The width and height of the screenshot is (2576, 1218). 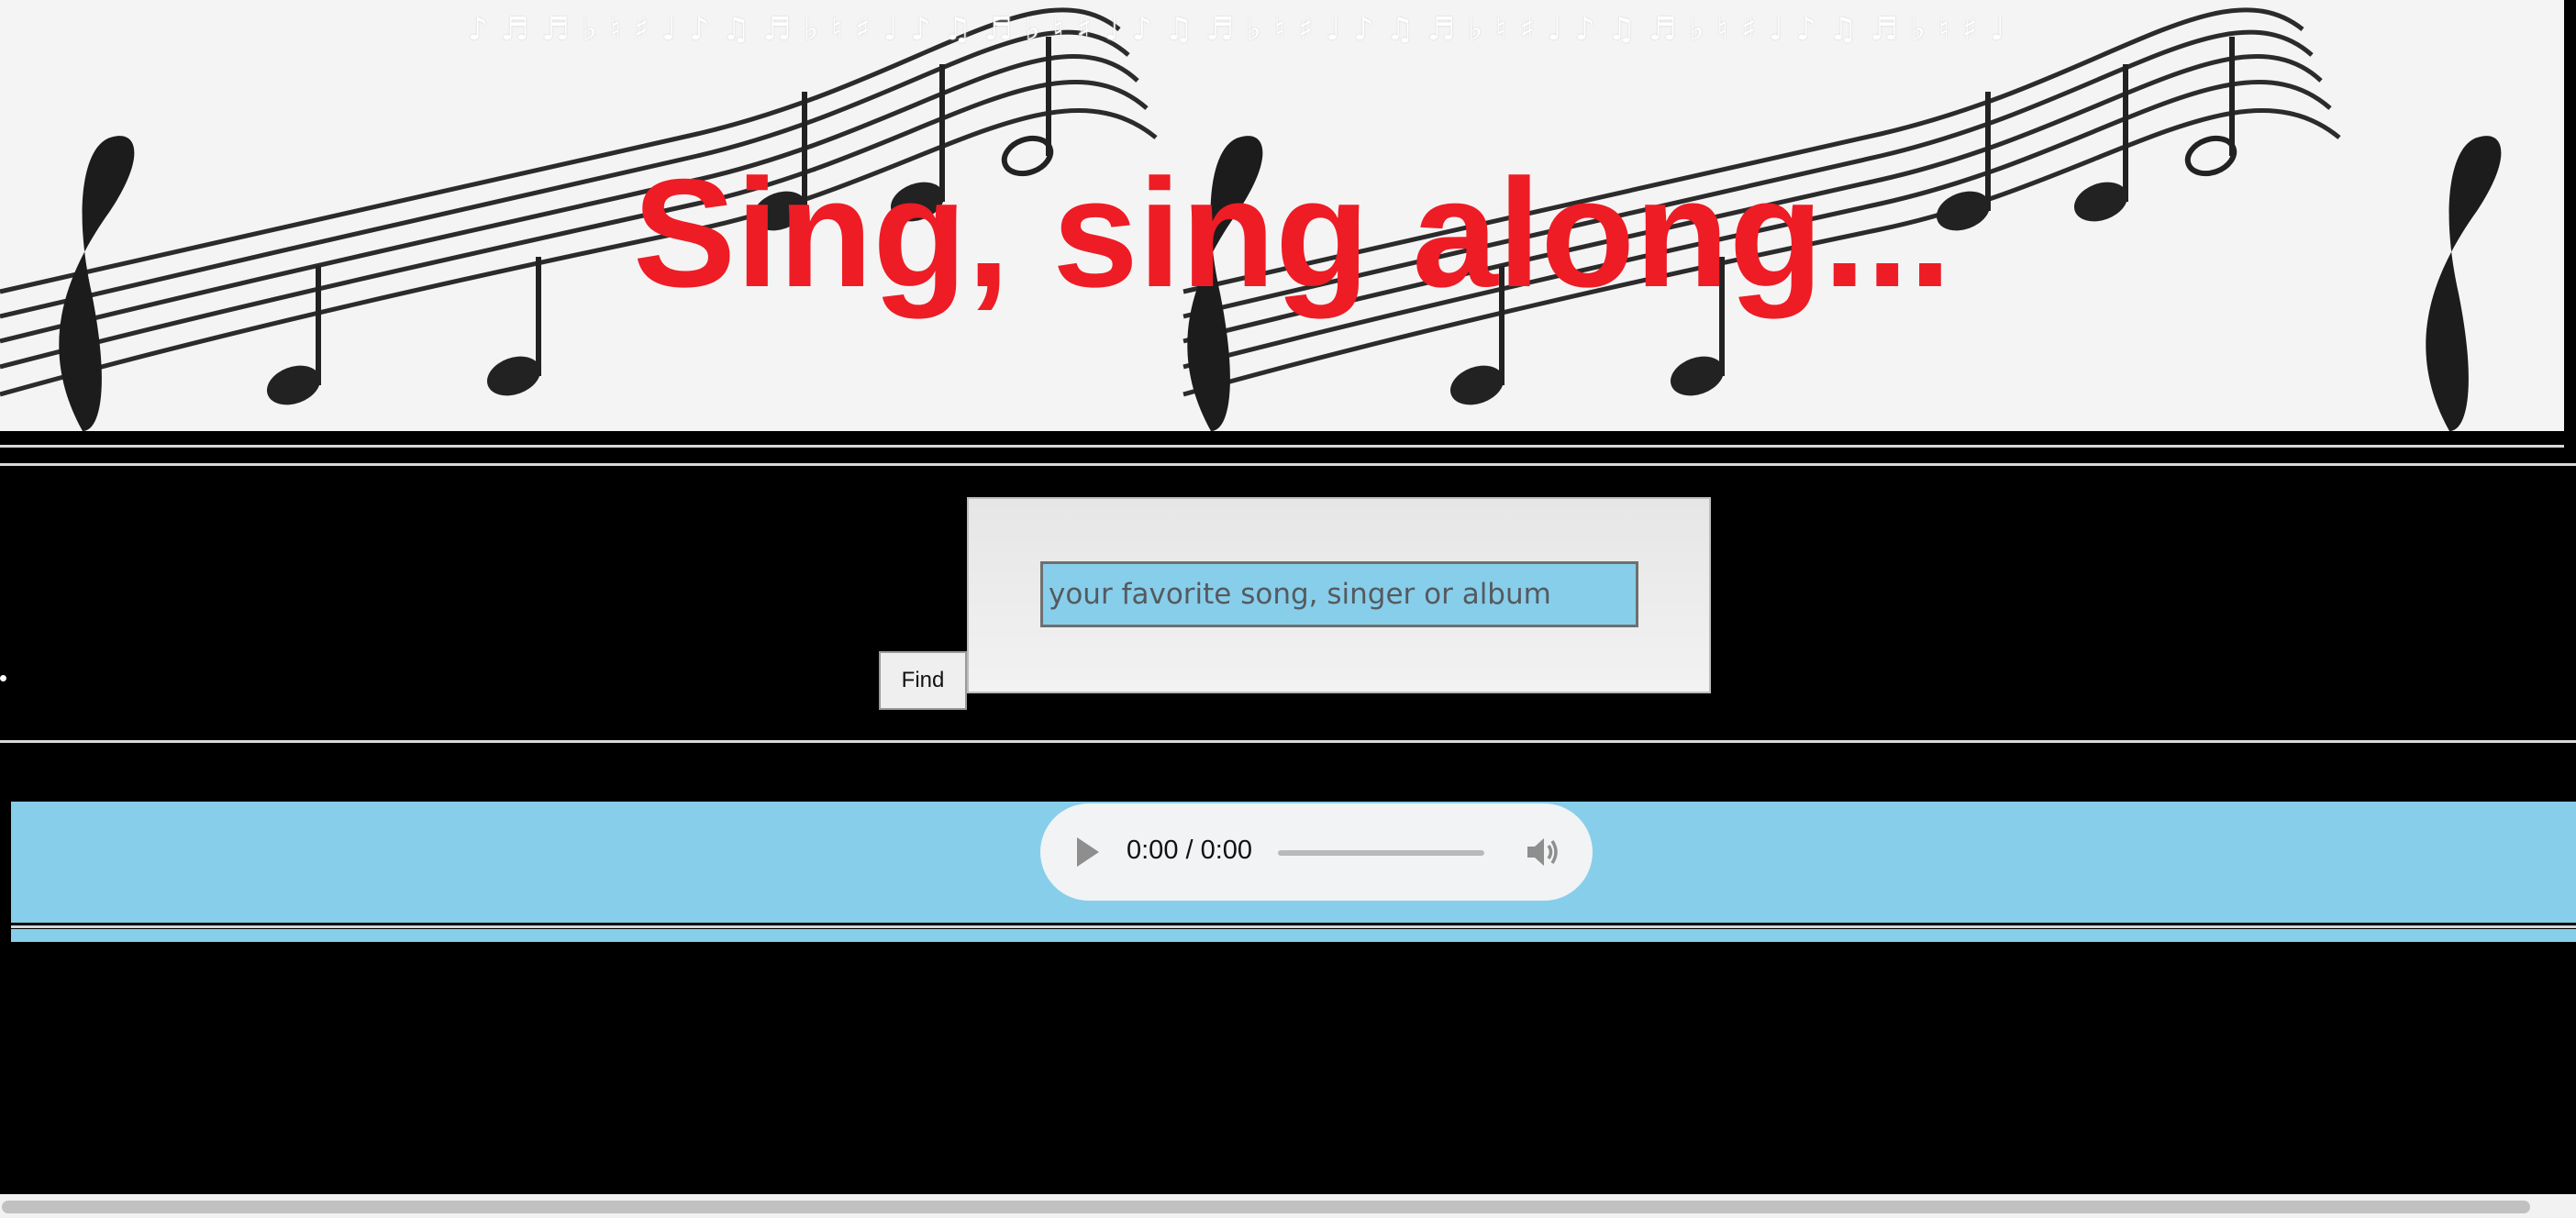 What do you see at coordinates (1293, 935) in the screenshot?
I see `player-band-bottom` at bounding box center [1293, 935].